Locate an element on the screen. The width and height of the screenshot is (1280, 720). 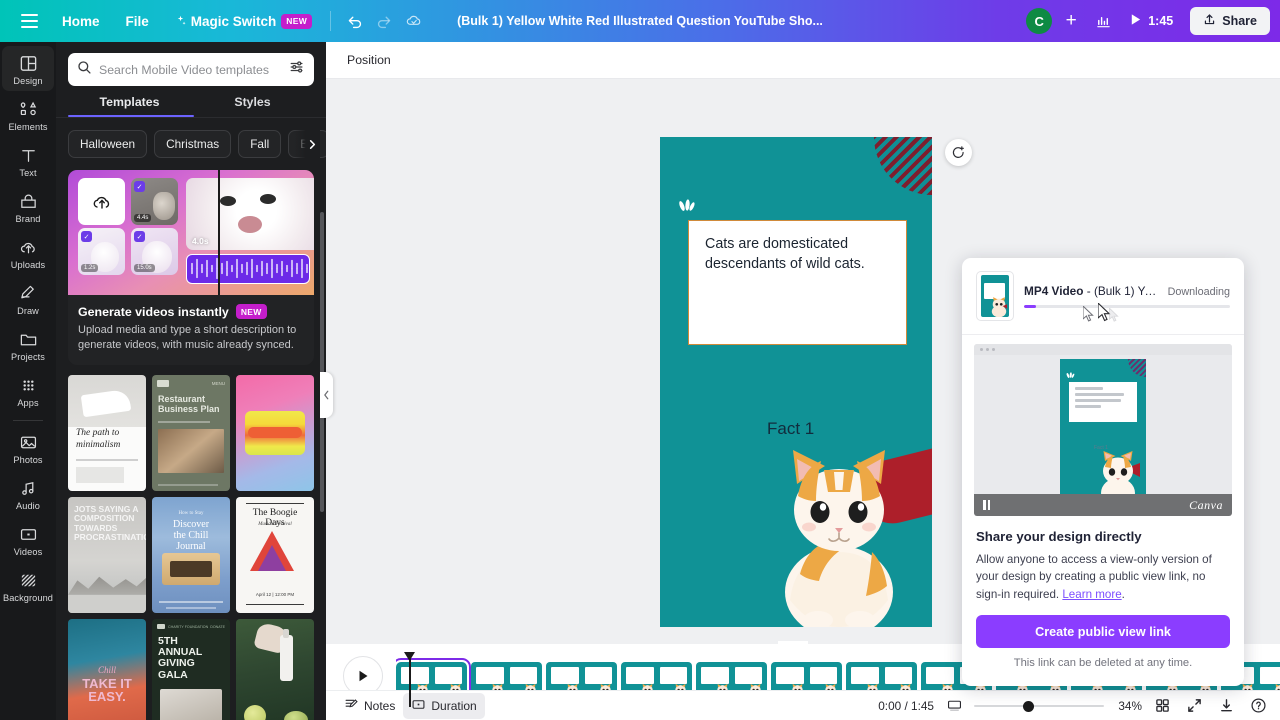
share-title: Share your design directly is located at coordinates (1059, 536).